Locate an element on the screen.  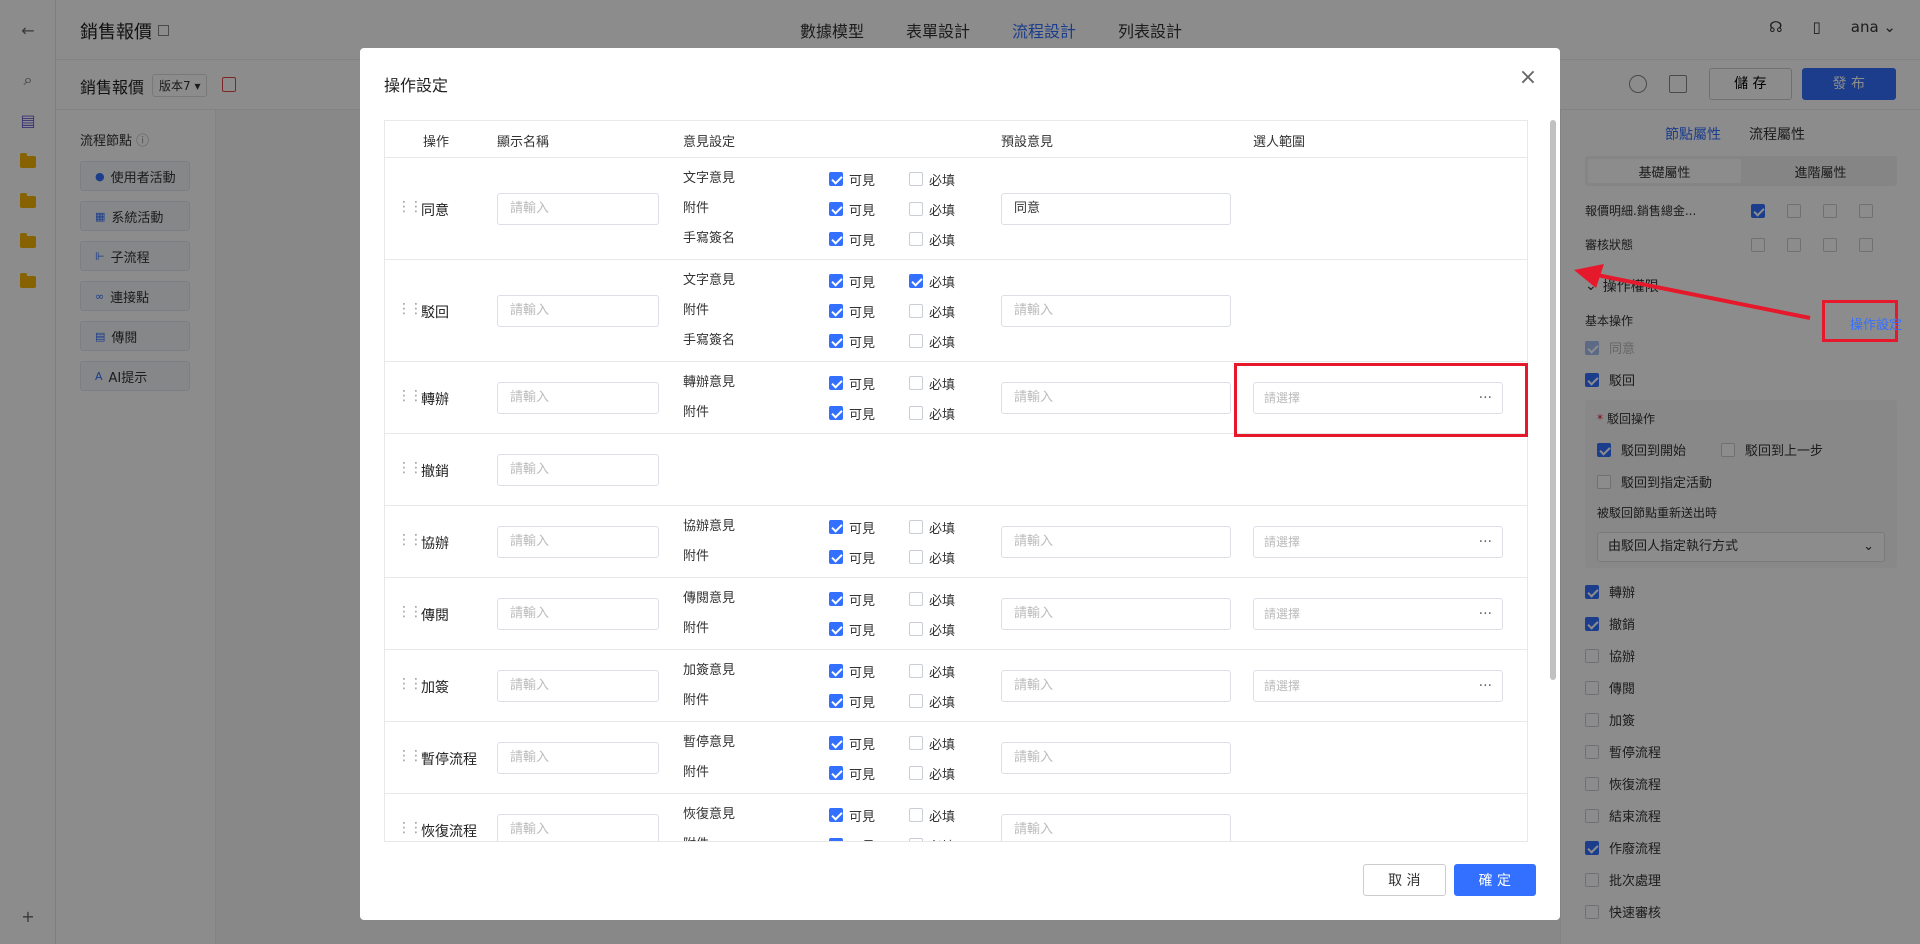
opinion-label: 恢復意見 is located at coordinates (709, 814).